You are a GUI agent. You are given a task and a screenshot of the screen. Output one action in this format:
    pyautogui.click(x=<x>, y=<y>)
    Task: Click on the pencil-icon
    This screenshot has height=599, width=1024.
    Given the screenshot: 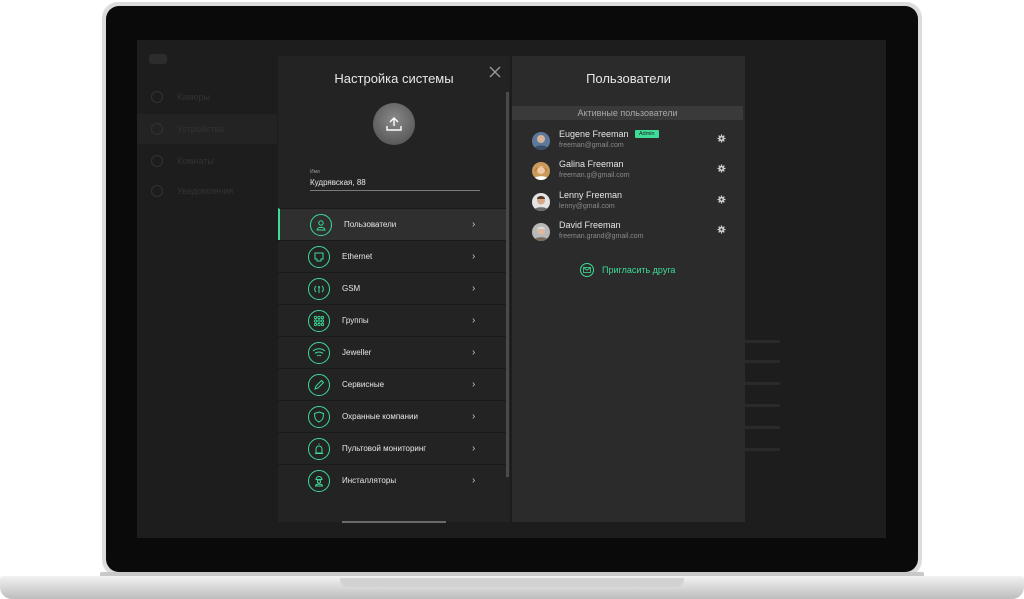 What is the action you would take?
    pyautogui.click(x=319, y=384)
    